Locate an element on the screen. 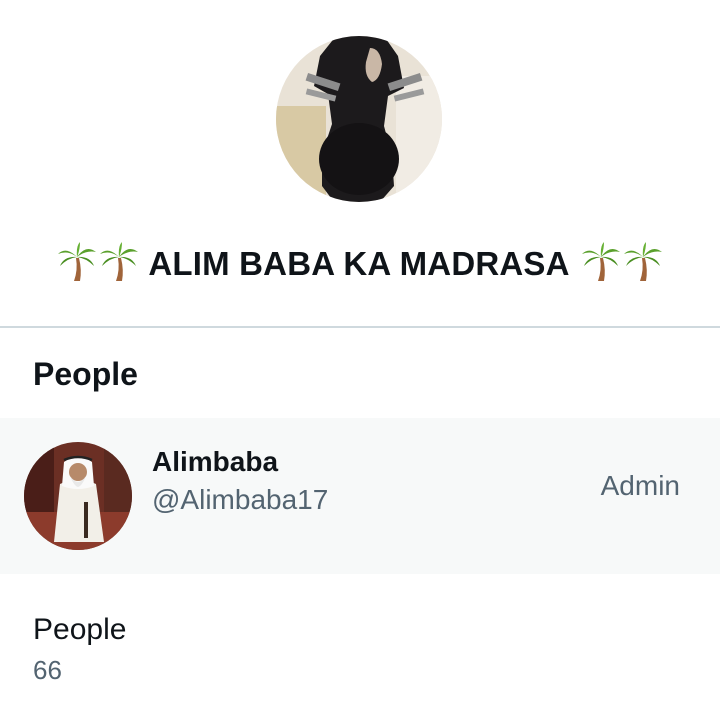 The height and width of the screenshot is (720, 720). people-count-value: 66 is located at coordinates (47, 670).